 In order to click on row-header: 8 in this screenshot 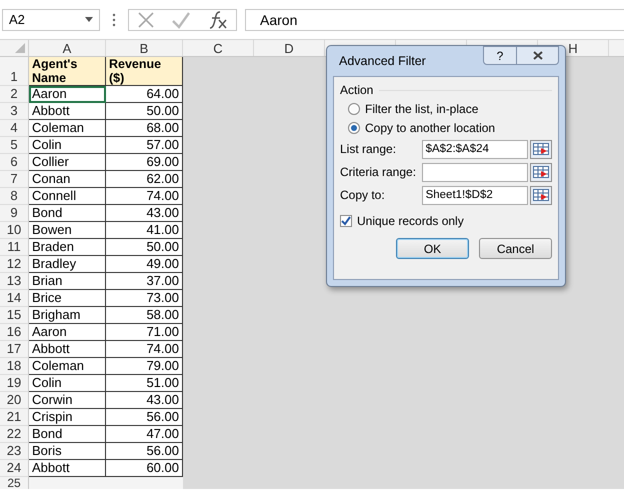, I will do `click(14, 196)`.